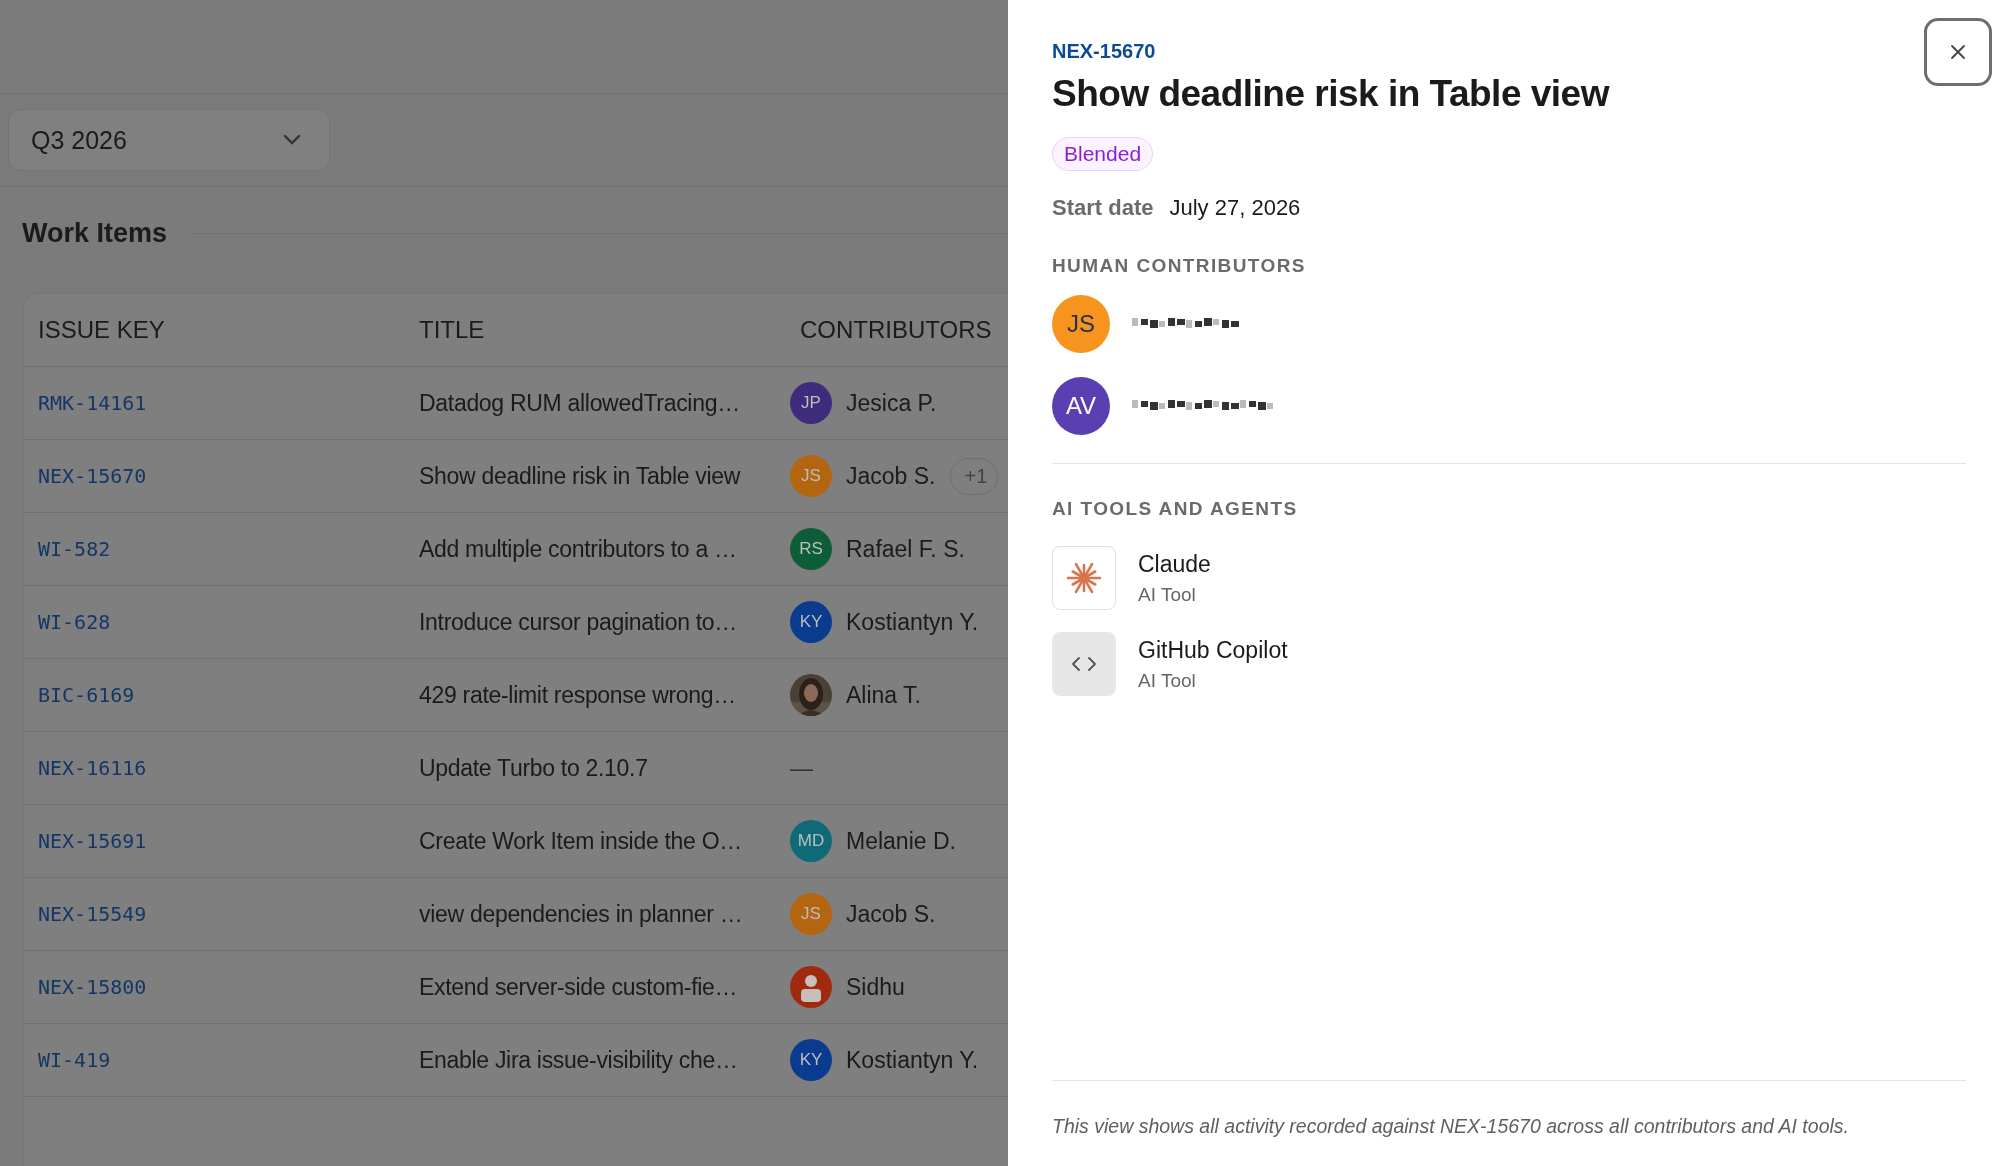 This screenshot has height=1166, width=2006. Describe the element at coordinates (1081, 406) in the screenshot. I see `avatar: AV` at that location.